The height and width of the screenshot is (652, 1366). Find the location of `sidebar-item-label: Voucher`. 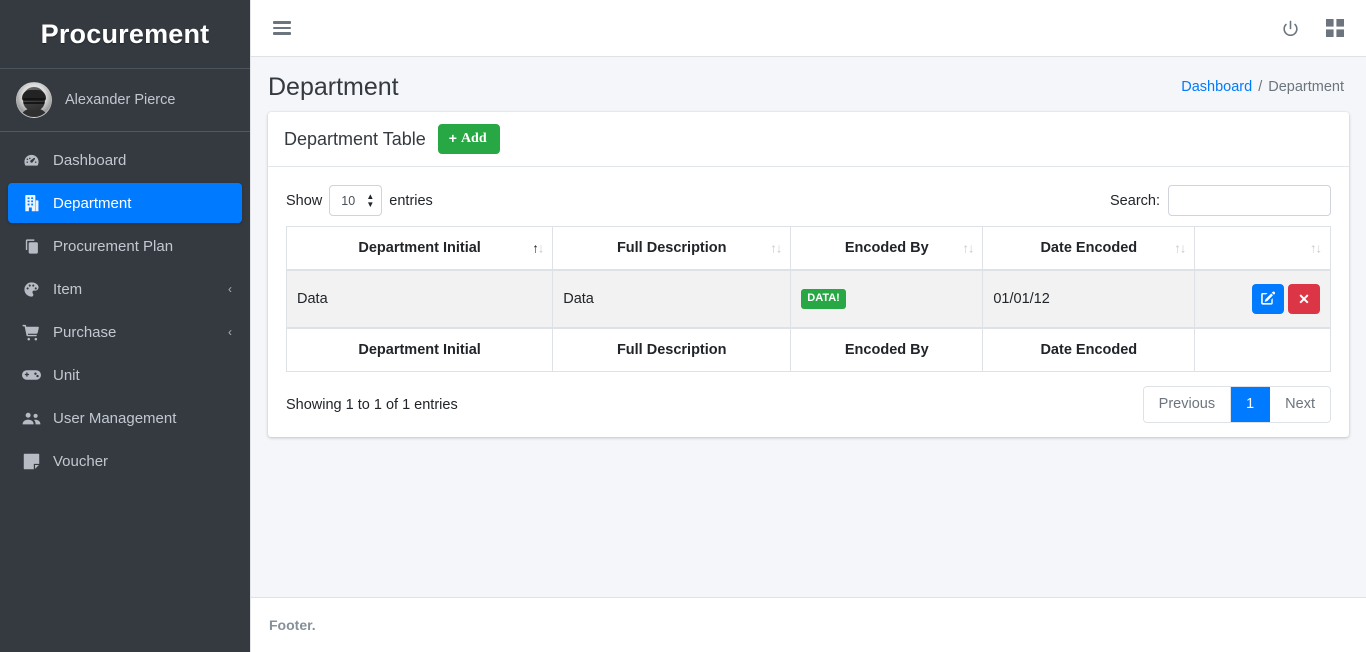

sidebar-item-label: Voucher is located at coordinates (81, 461).